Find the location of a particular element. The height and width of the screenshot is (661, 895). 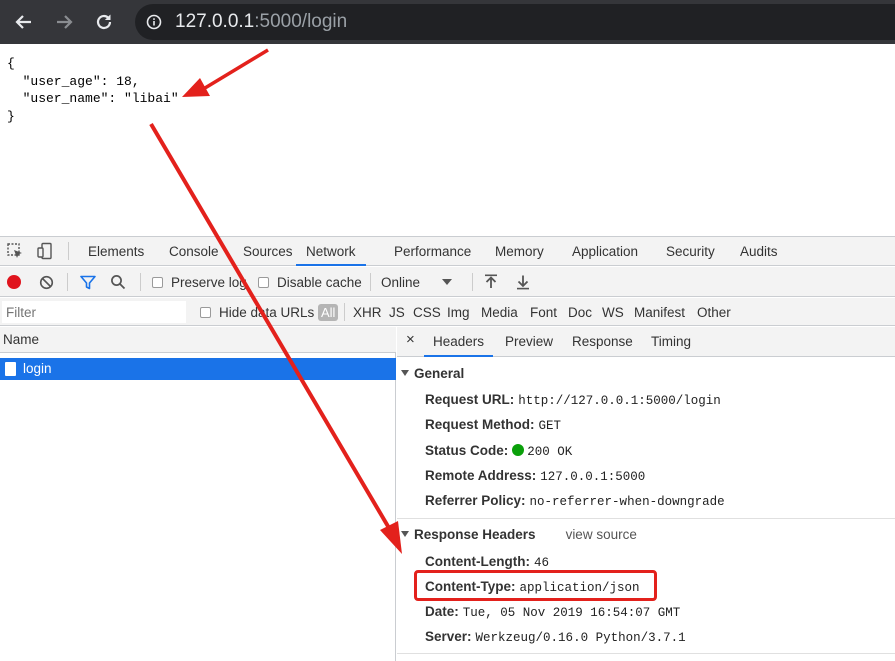

throttling-select: Online is located at coordinates (417, 282).